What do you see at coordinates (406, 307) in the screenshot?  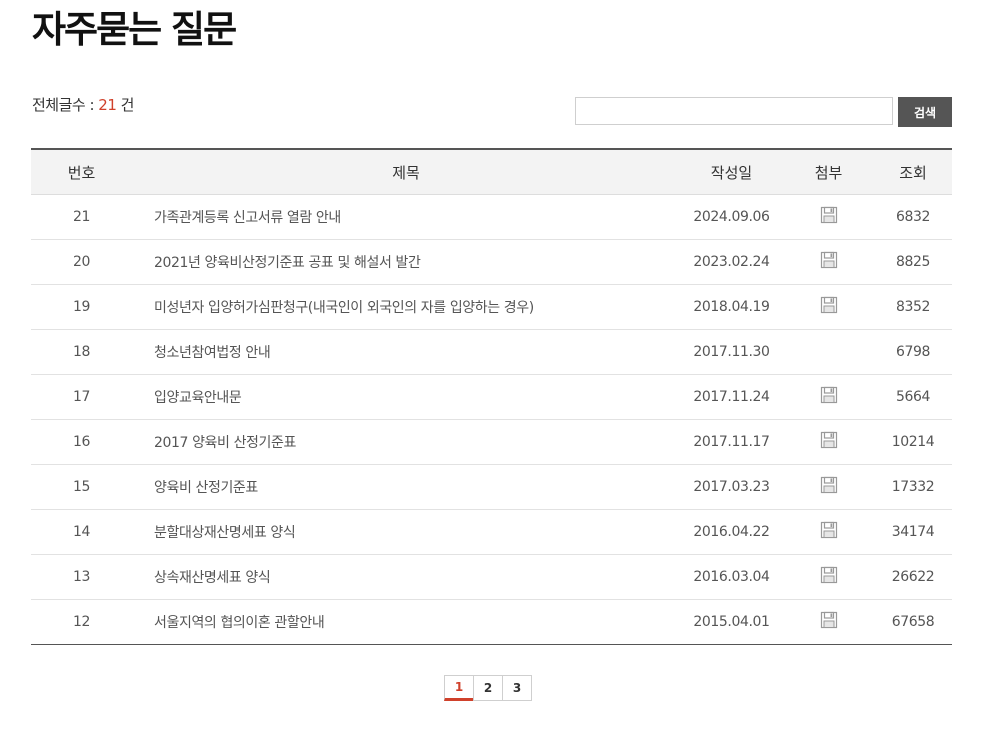 I see `row-title-link: 미성년자 입양허가심판청구(내국인이 외국인의 자를 입양하는 경우)` at bounding box center [406, 307].